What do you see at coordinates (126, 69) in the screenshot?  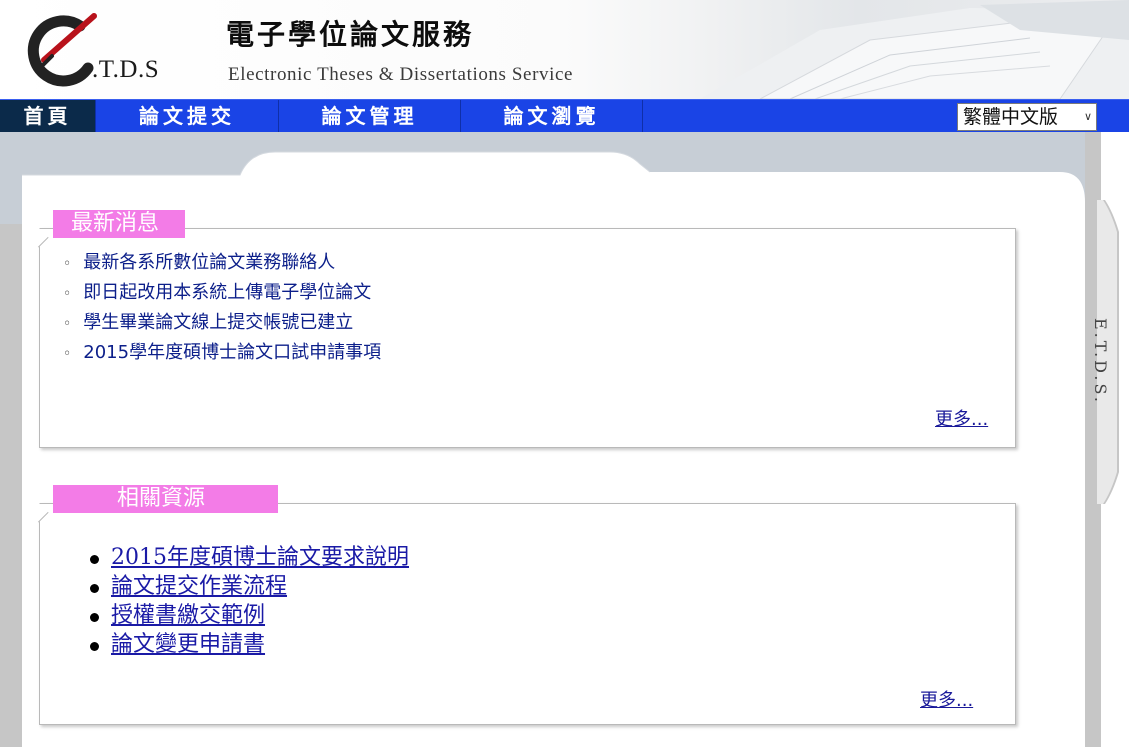 I see `logo-text: .T.D.S` at bounding box center [126, 69].